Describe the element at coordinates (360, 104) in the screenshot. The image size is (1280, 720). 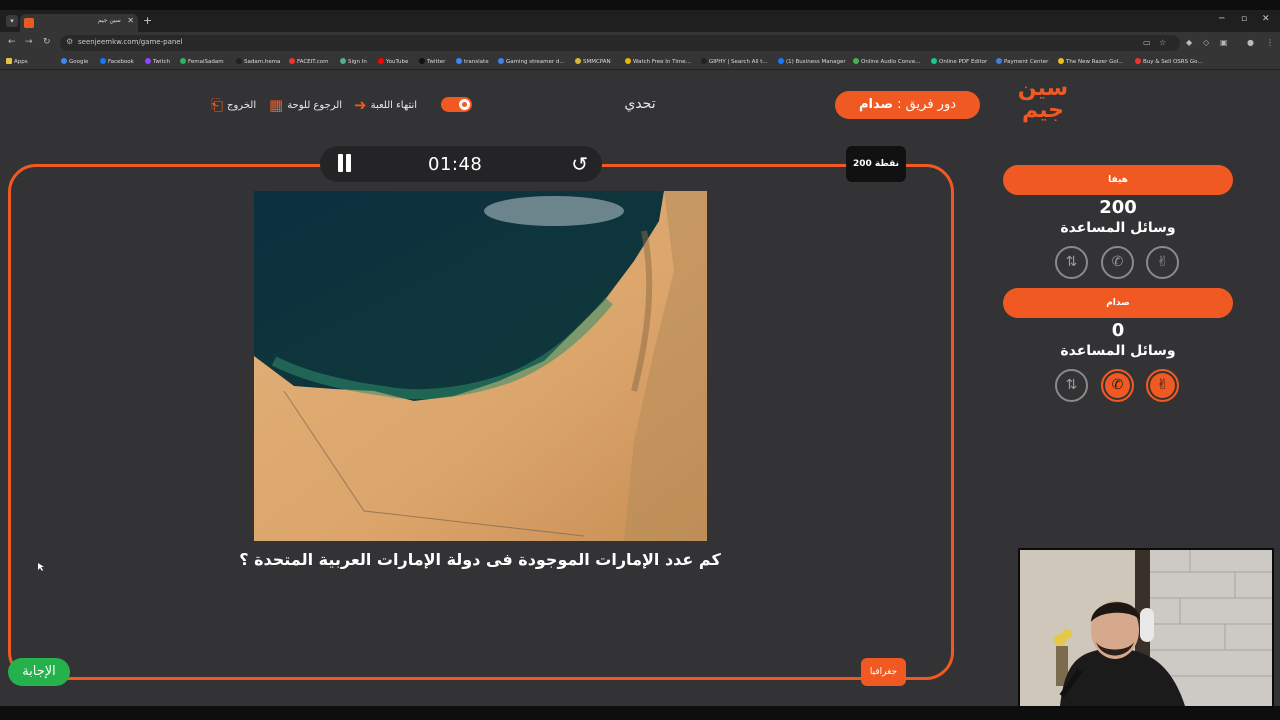
I see `arrow-right-icon: ➜` at that location.